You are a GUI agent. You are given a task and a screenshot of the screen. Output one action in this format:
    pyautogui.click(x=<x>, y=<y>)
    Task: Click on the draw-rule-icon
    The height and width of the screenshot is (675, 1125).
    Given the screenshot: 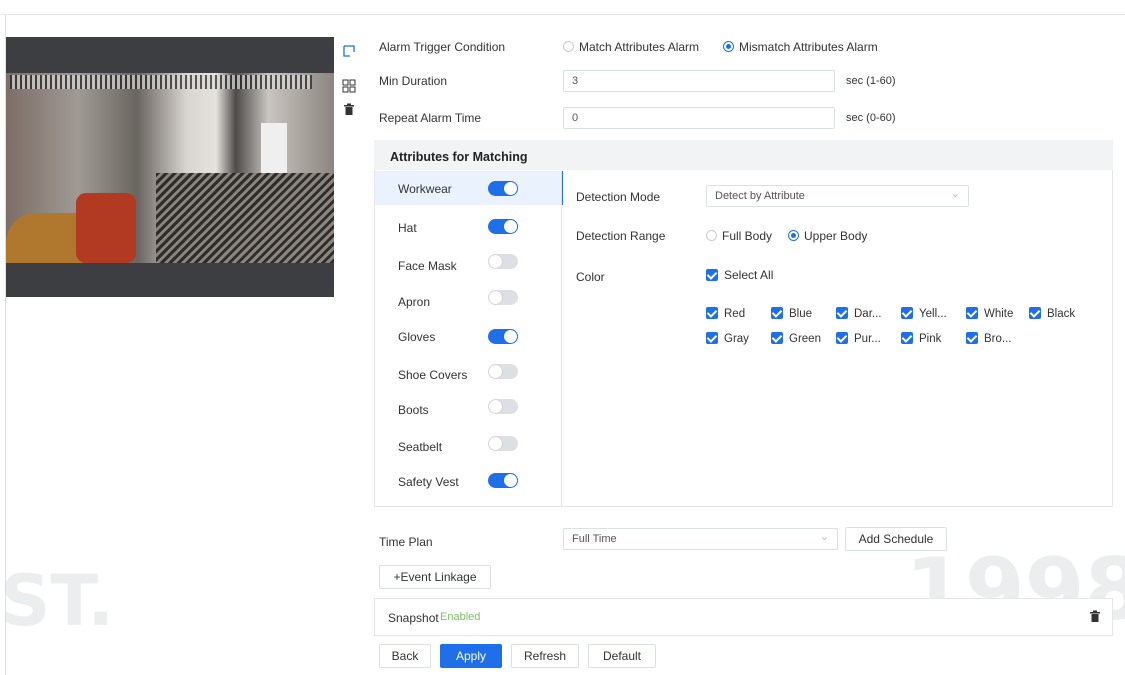 What is the action you would take?
    pyautogui.click(x=349, y=52)
    